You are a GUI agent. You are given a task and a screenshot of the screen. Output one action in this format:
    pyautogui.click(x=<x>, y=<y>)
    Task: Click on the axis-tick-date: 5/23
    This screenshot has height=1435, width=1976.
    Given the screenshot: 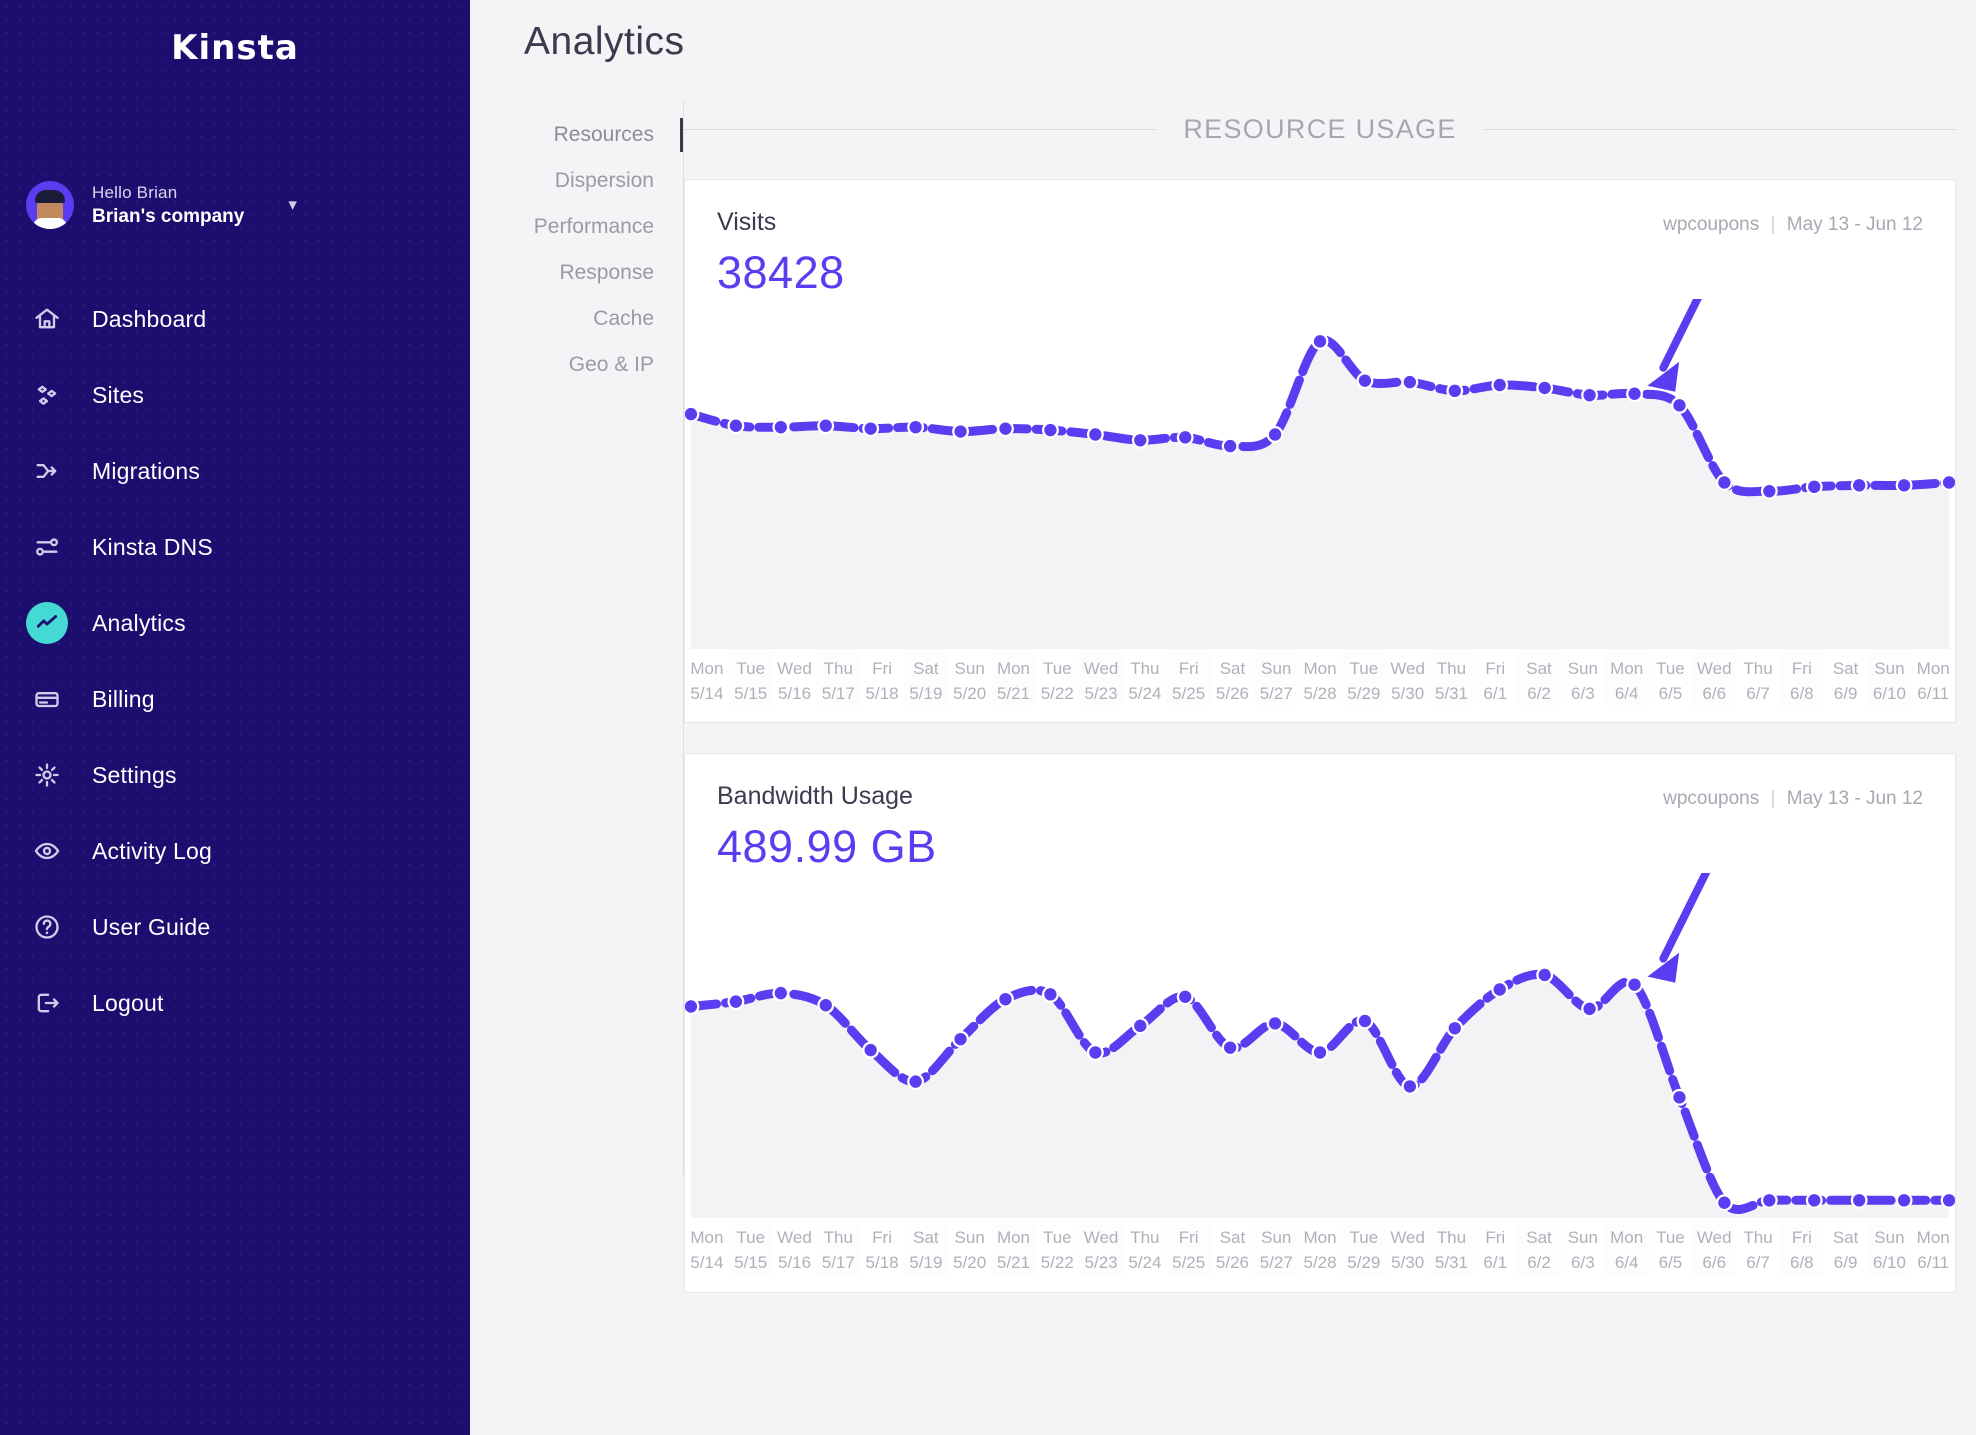 What is the action you would take?
    pyautogui.click(x=1101, y=693)
    